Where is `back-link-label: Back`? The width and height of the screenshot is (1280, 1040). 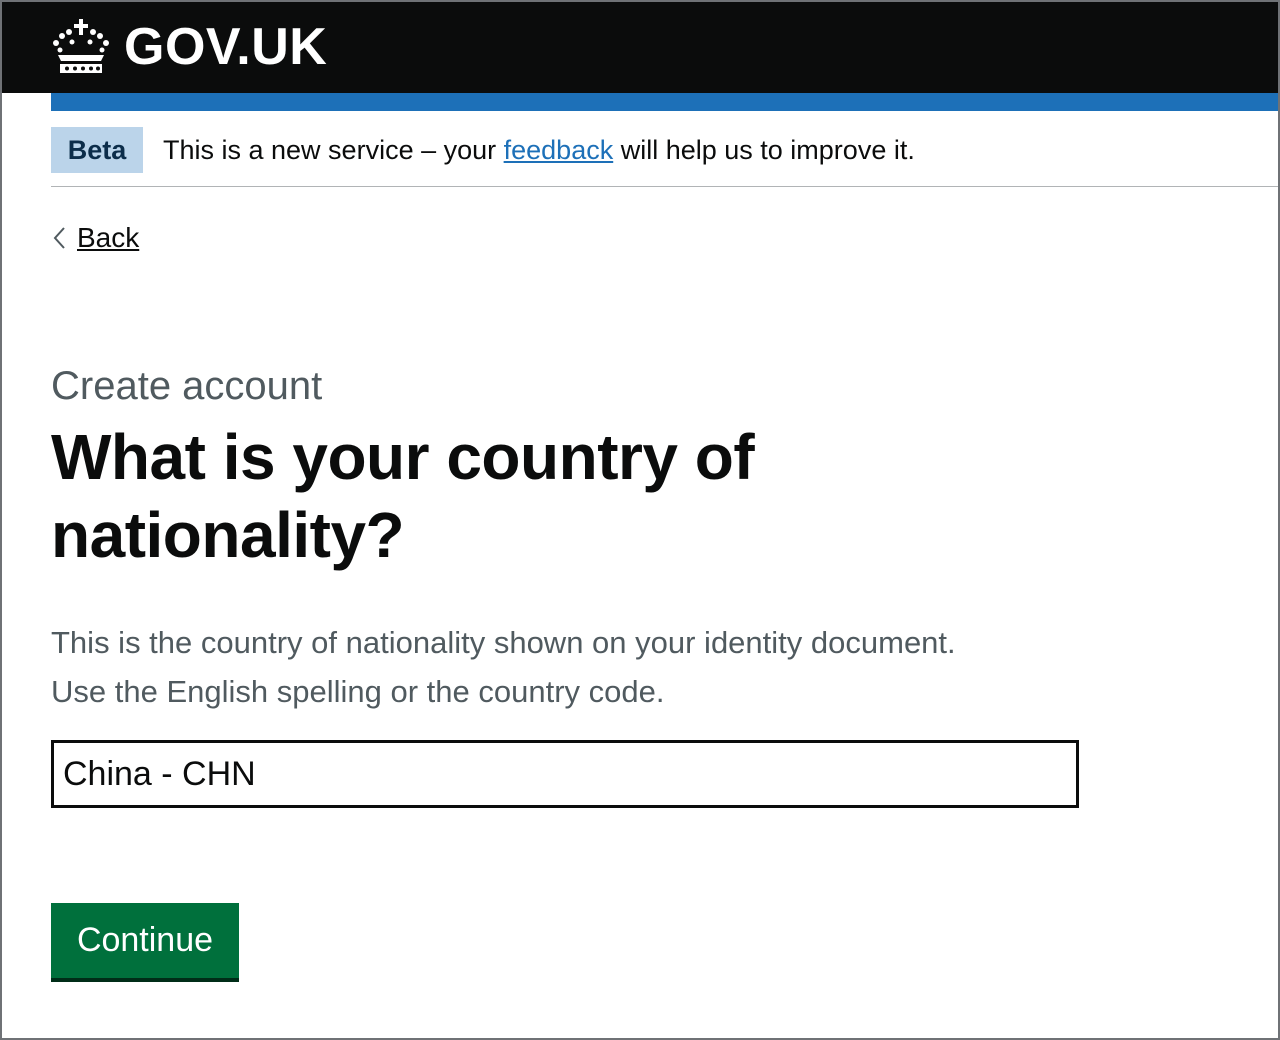
back-link-label: Back is located at coordinates (108, 237).